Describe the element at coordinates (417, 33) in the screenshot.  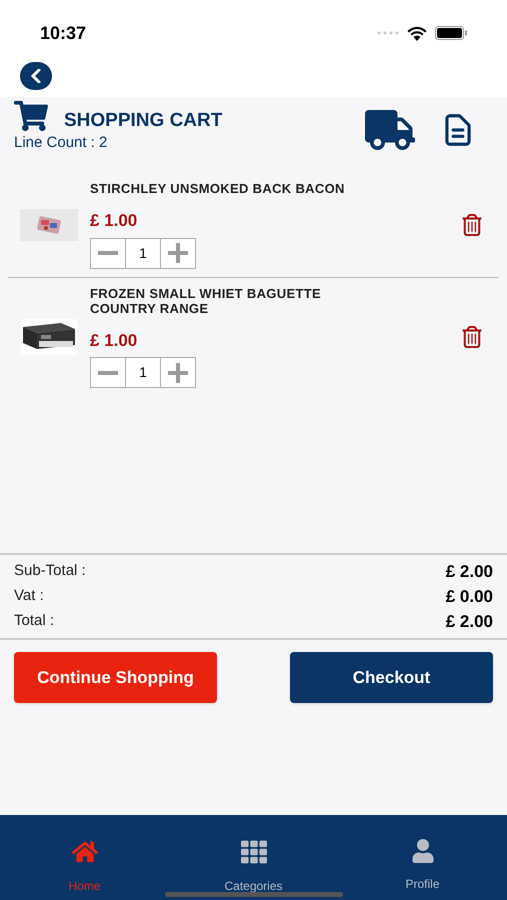
I see `wifi-icon` at that location.